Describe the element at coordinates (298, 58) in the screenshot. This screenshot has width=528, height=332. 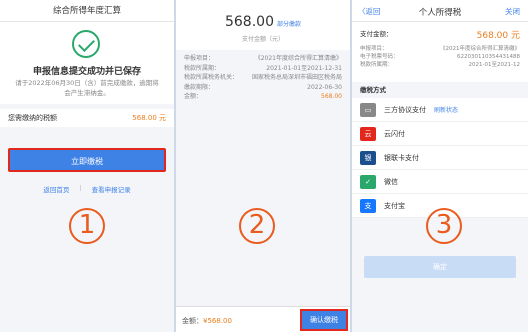
I see `detail-value: 《2021年度综合所得汇算清缴》` at that location.